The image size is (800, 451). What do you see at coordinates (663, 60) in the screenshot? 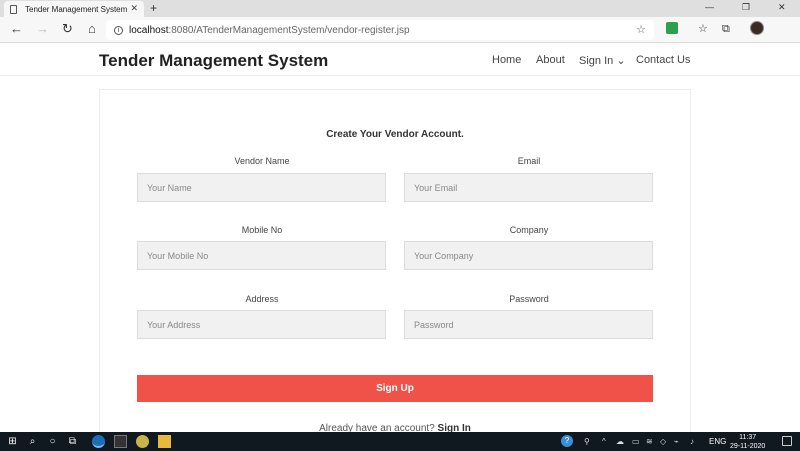
I see `nav-contact: Contact Us` at bounding box center [663, 60].